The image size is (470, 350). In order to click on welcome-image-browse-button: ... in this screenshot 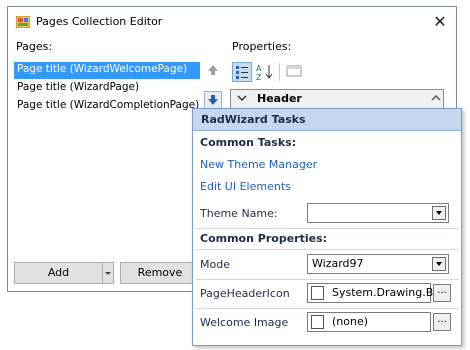, I will do `click(442, 322)`.